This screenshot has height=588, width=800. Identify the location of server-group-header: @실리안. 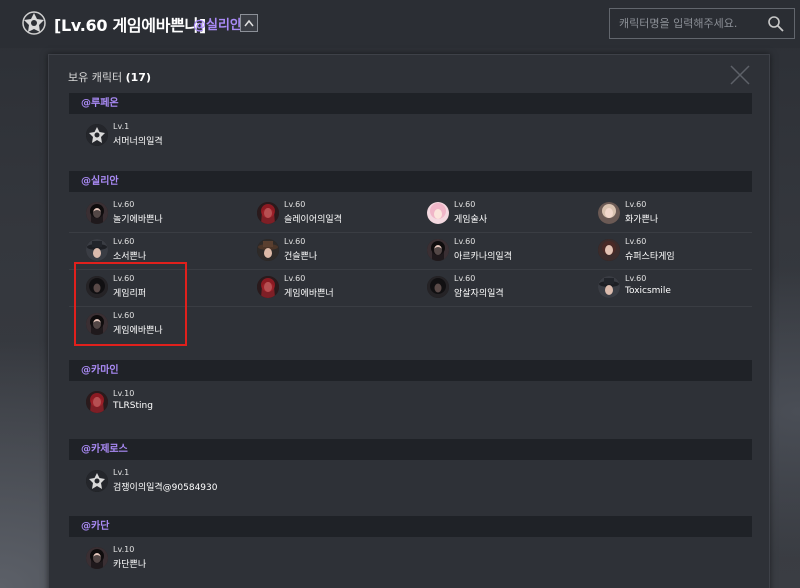
(410, 181).